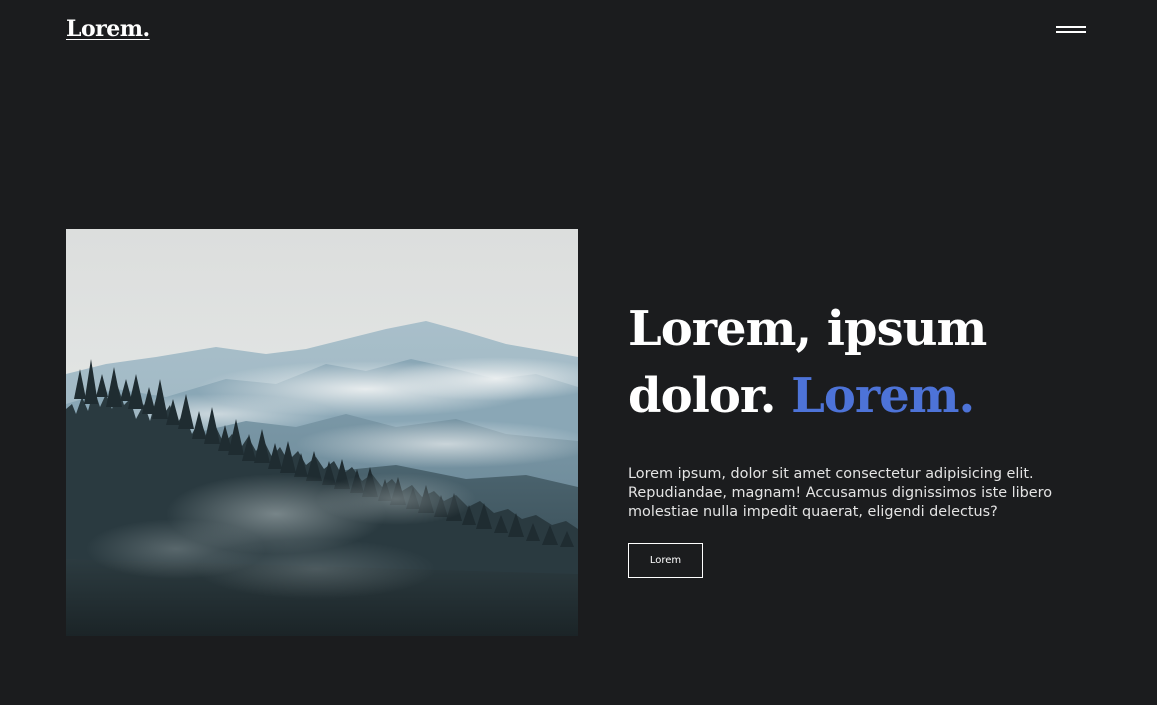  What do you see at coordinates (863, 363) in the screenshot?
I see `hero-headline: Lorem, ipsum dolor. Lorem.` at bounding box center [863, 363].